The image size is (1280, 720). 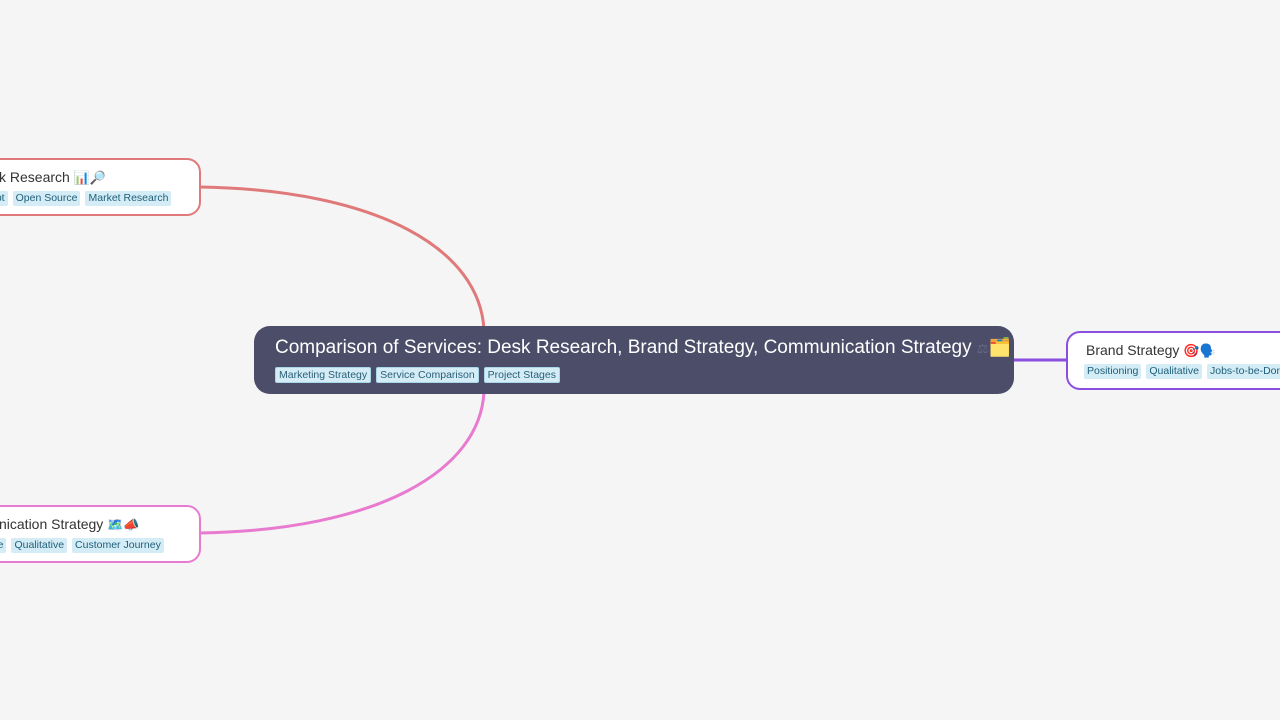 What do you see at coordinates (982, 348) in the screenshot?
I see `scales-icon: ⚖` at bounding box center [982, 348].